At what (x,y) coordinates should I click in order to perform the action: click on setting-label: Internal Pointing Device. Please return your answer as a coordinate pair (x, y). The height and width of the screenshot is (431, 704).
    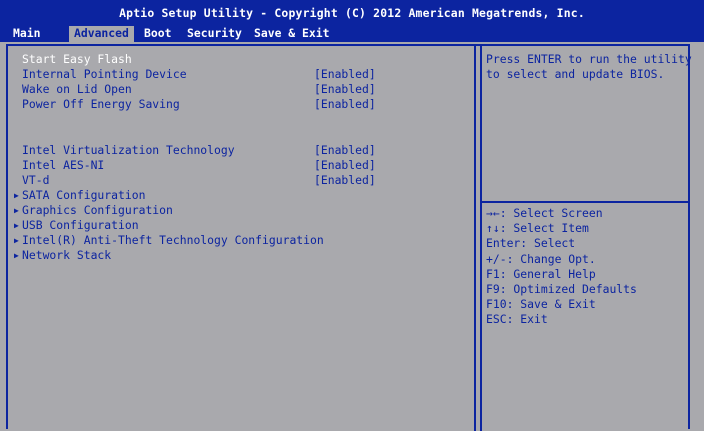
    Looking at the image, I should click on (104, 74).